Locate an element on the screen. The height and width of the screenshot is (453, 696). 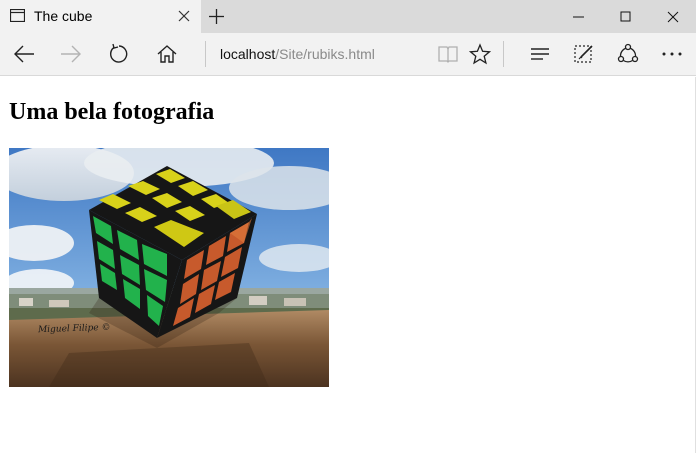
forward-arrow-icon is located at coordinates (71, 54).